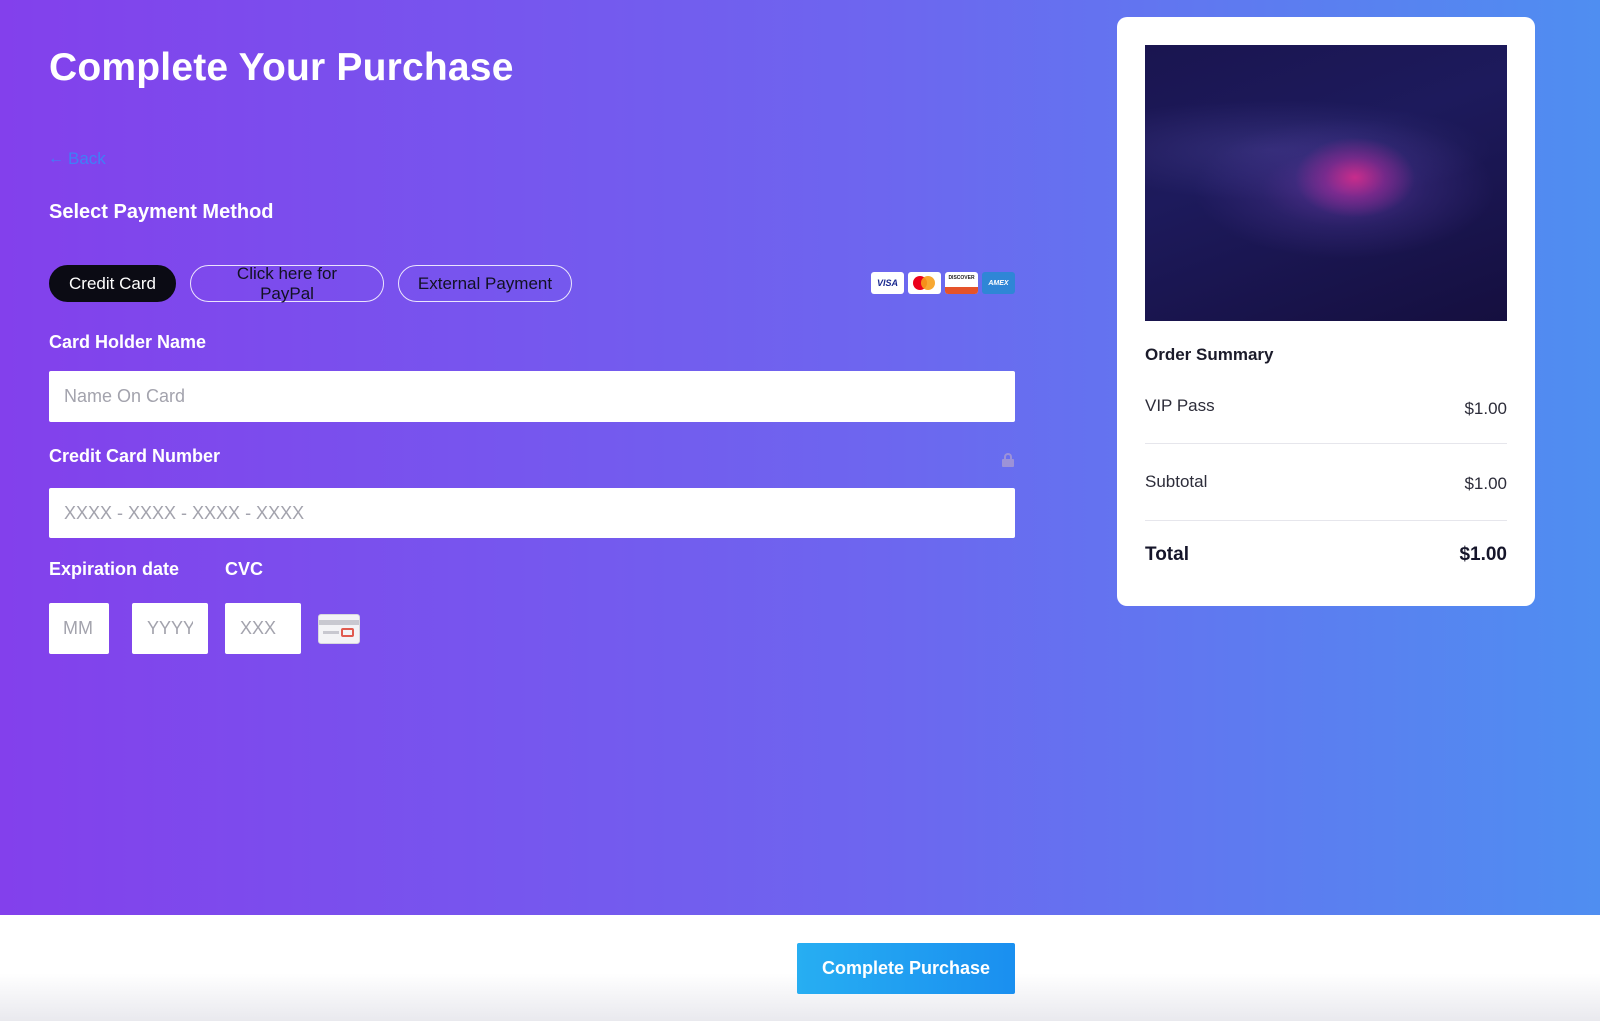  Describe the element at coordinates (961, 283) in the screenshot. I see `discover-icon: DISCOVER` at that location.